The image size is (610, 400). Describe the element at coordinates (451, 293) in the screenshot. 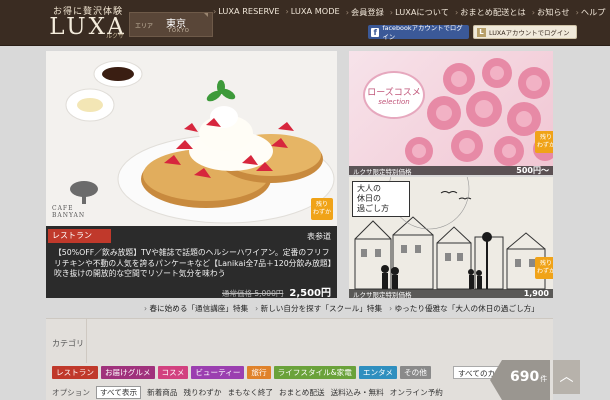

I see `tile-price-bar: ルクサ限定特別価格 1,900` at that location.